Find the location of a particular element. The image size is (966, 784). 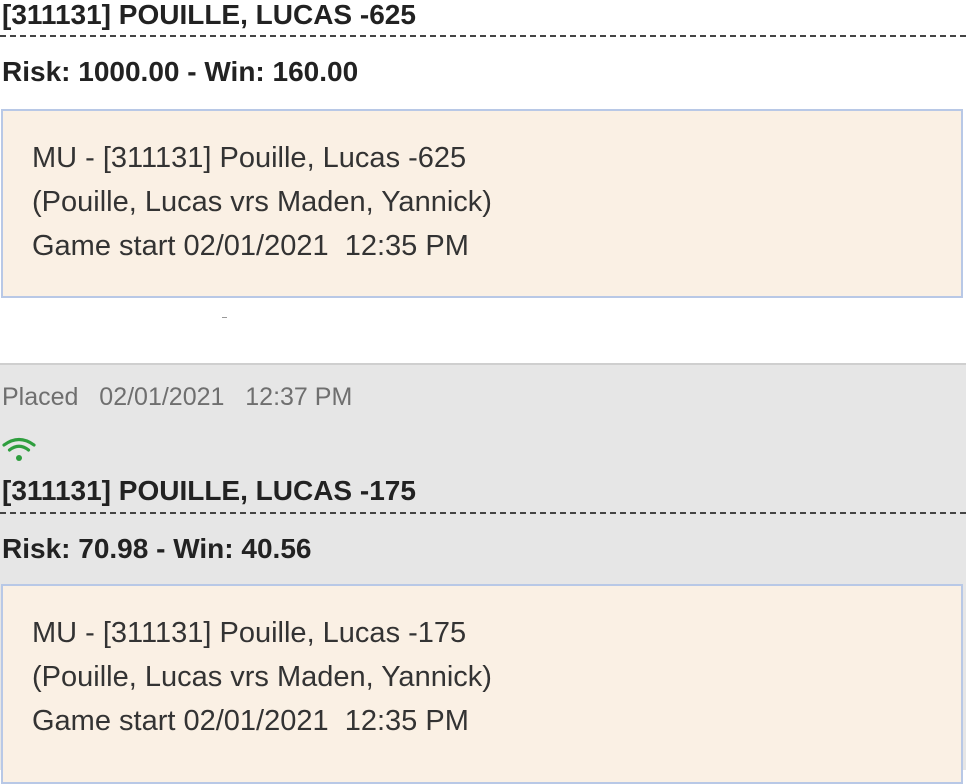

detail-matchup-line: MU - [311131] Pouille, Lucas -175 is located at coordinates (249, 633).